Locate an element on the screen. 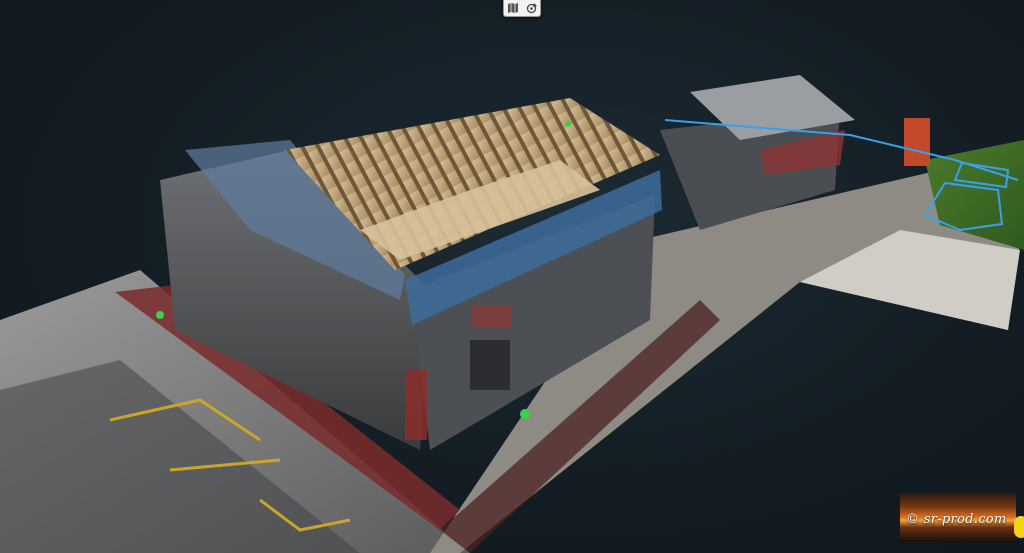 Image resolution: width=1024 pixels, height=553 pixels. watermark-text: © sr-prod.com is located at coordinates (956, 519).